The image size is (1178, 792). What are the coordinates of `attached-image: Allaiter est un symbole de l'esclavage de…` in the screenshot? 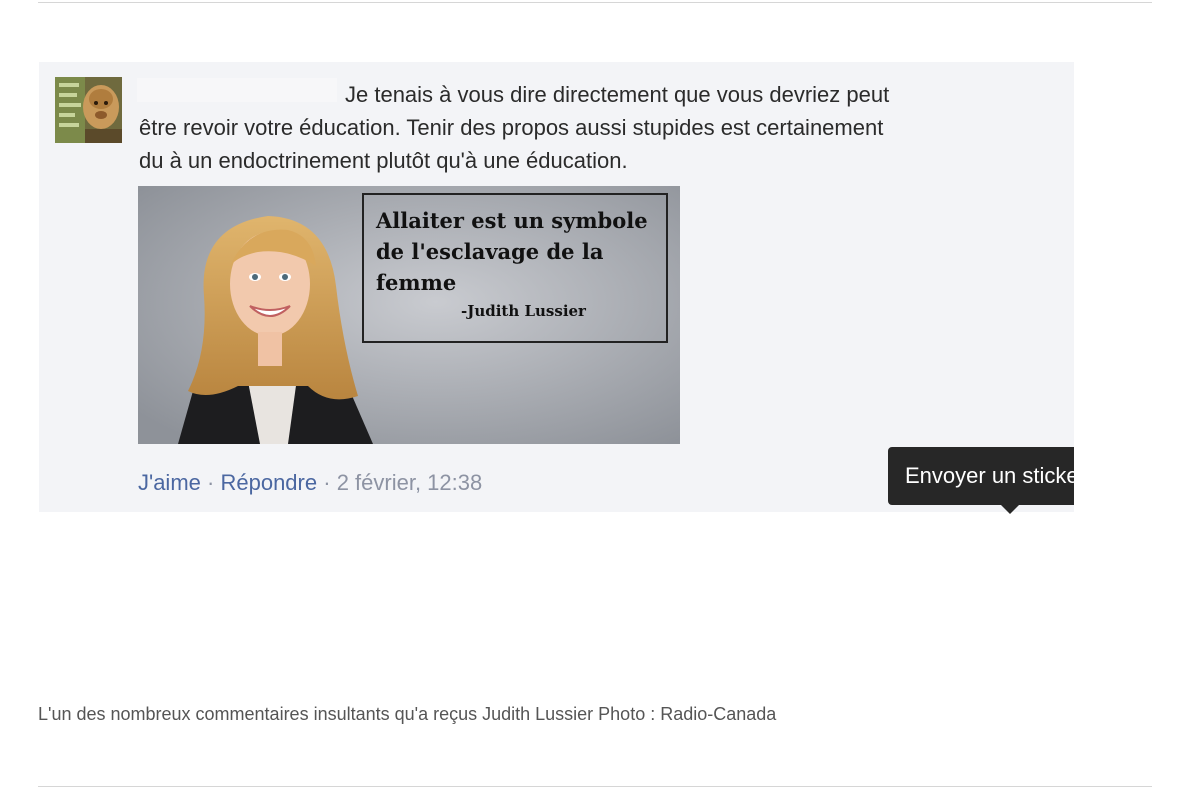 It's located at (409, 315).